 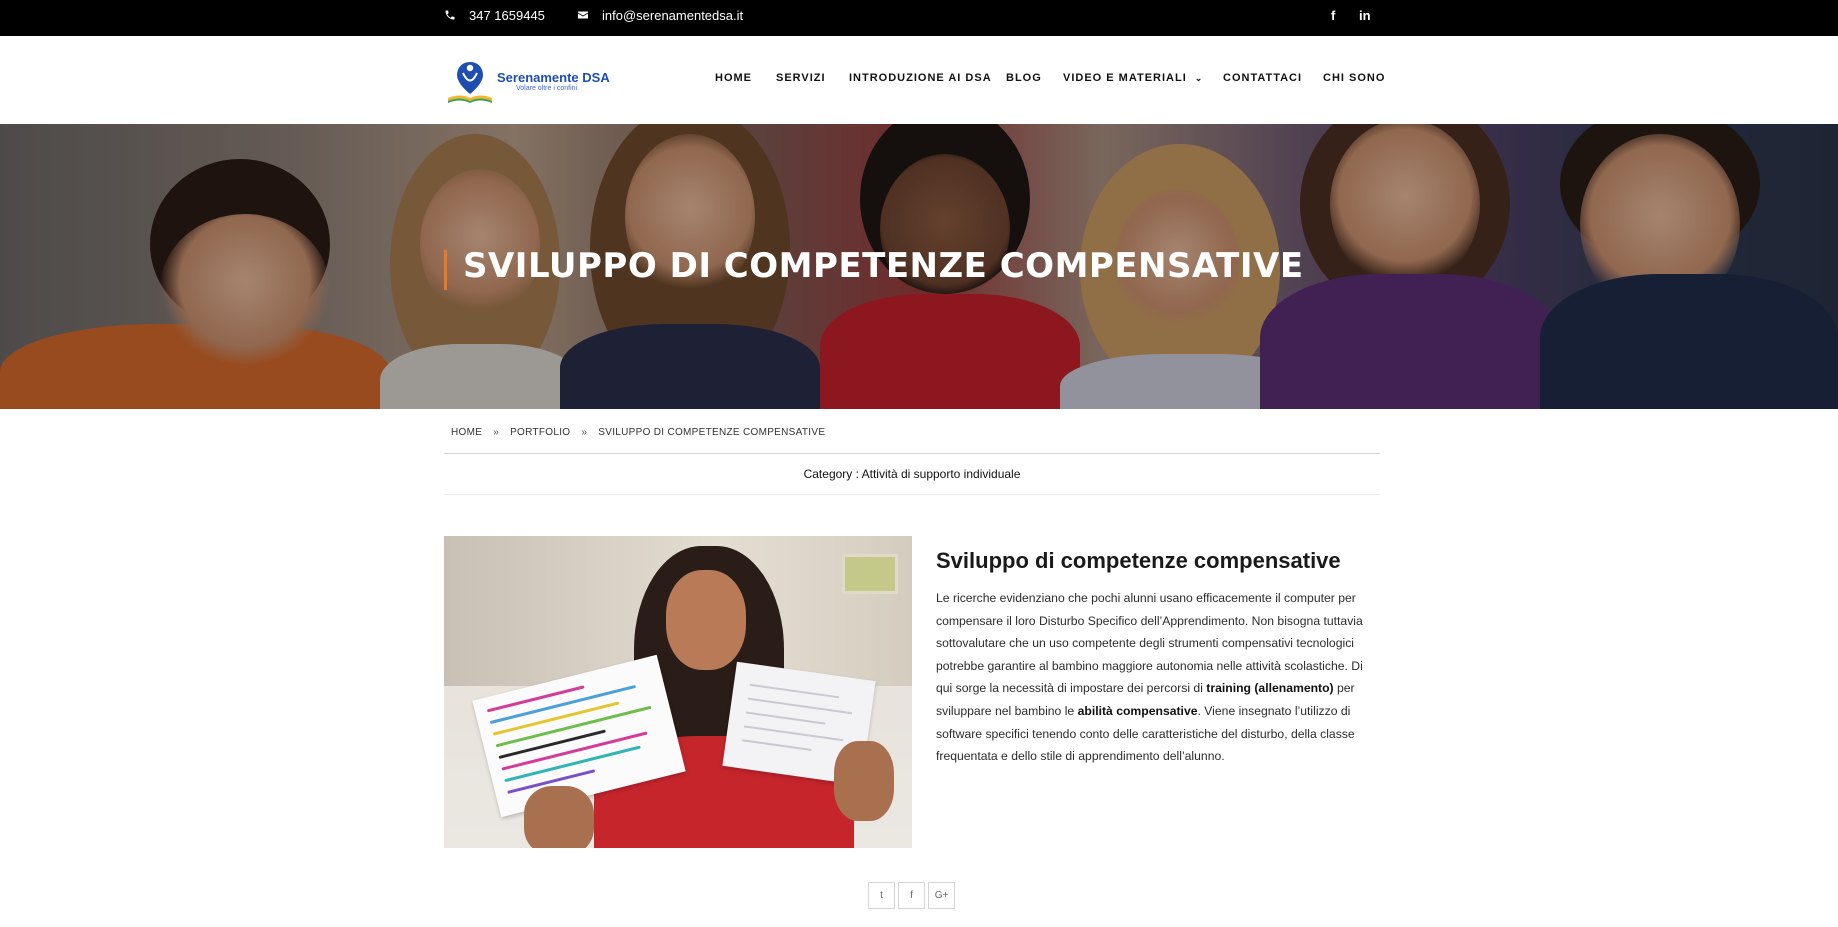 I want to click on logo-tagline: Volare oltre i confini, so click(x=547, y=88).